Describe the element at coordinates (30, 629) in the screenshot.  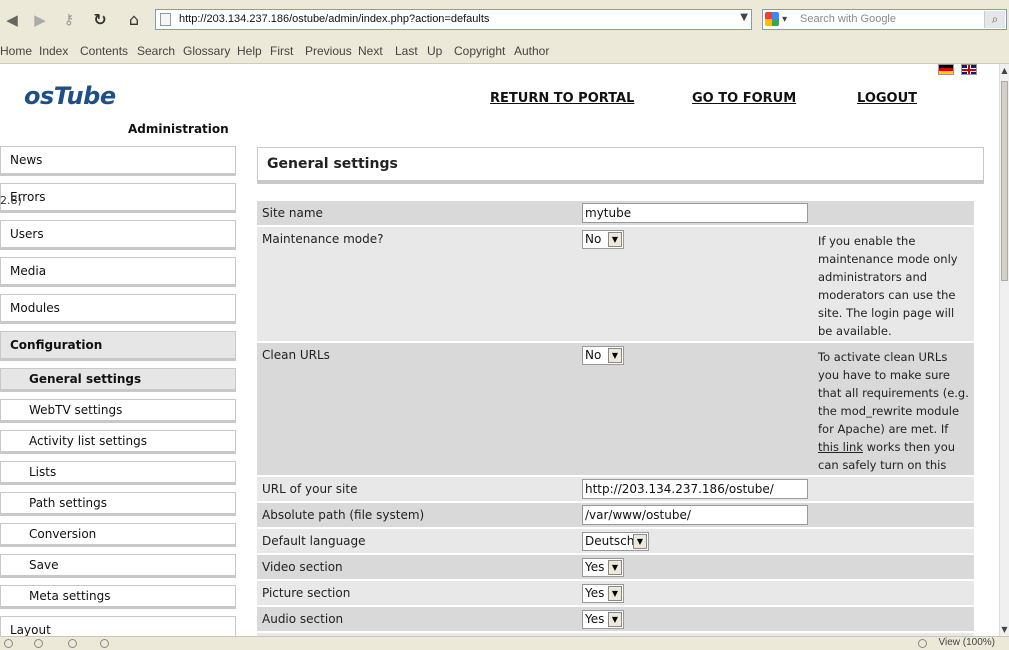
I see `sidebar-item-label: Layout` at that location.